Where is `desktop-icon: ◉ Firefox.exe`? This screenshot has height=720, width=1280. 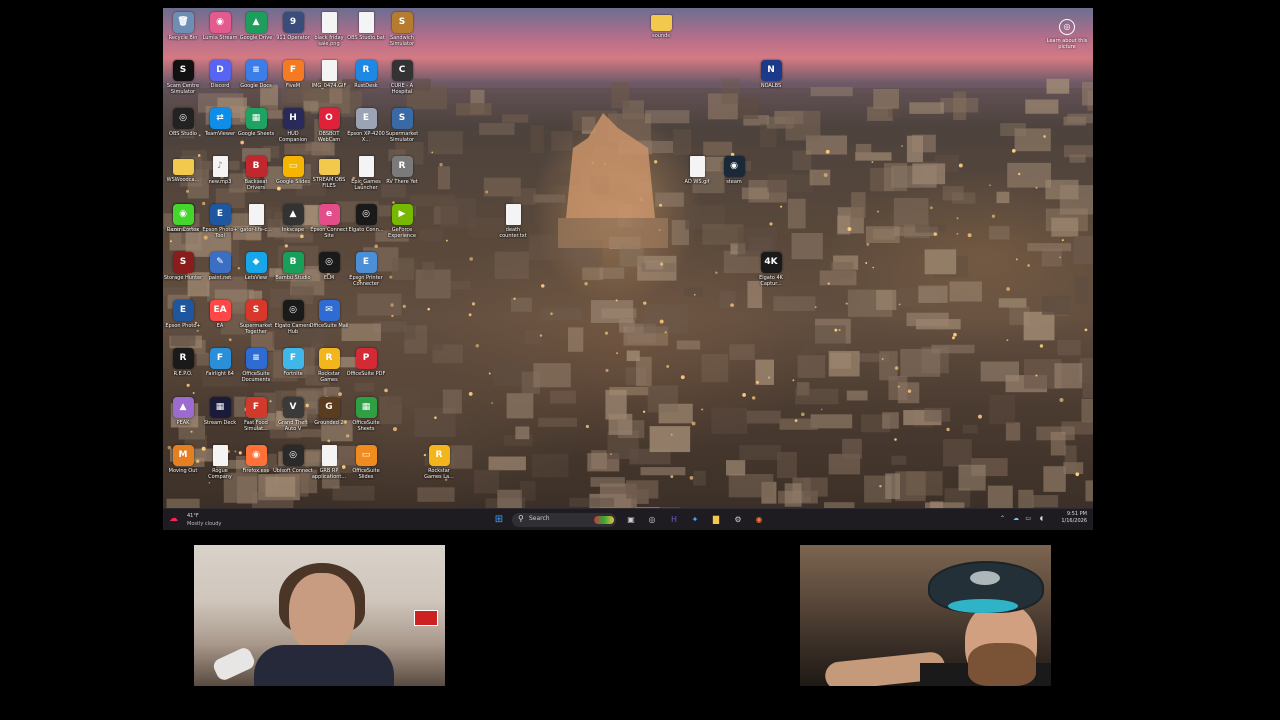
desktop-icon: ◉ Firefox.exe is located at coordinates (256, 468).